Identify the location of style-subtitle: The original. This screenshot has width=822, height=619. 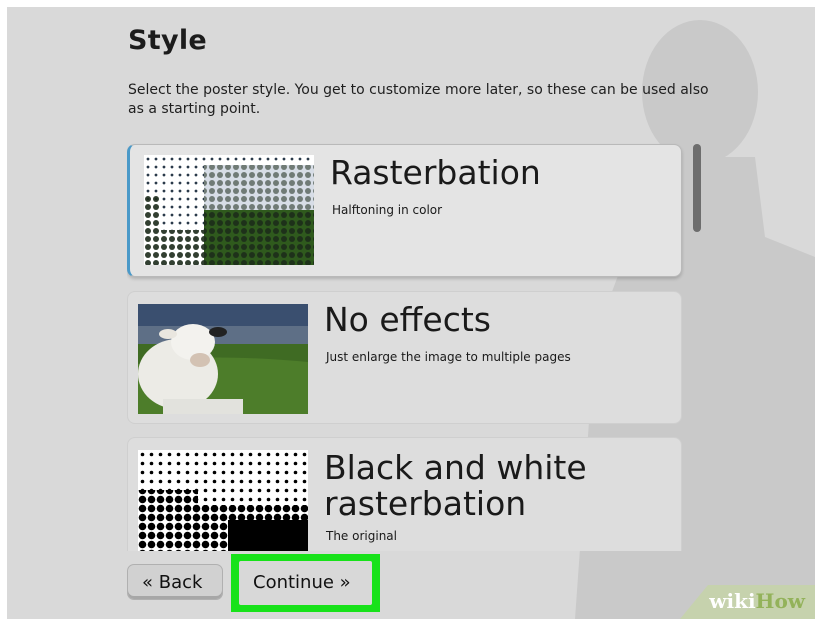
(361, 536).